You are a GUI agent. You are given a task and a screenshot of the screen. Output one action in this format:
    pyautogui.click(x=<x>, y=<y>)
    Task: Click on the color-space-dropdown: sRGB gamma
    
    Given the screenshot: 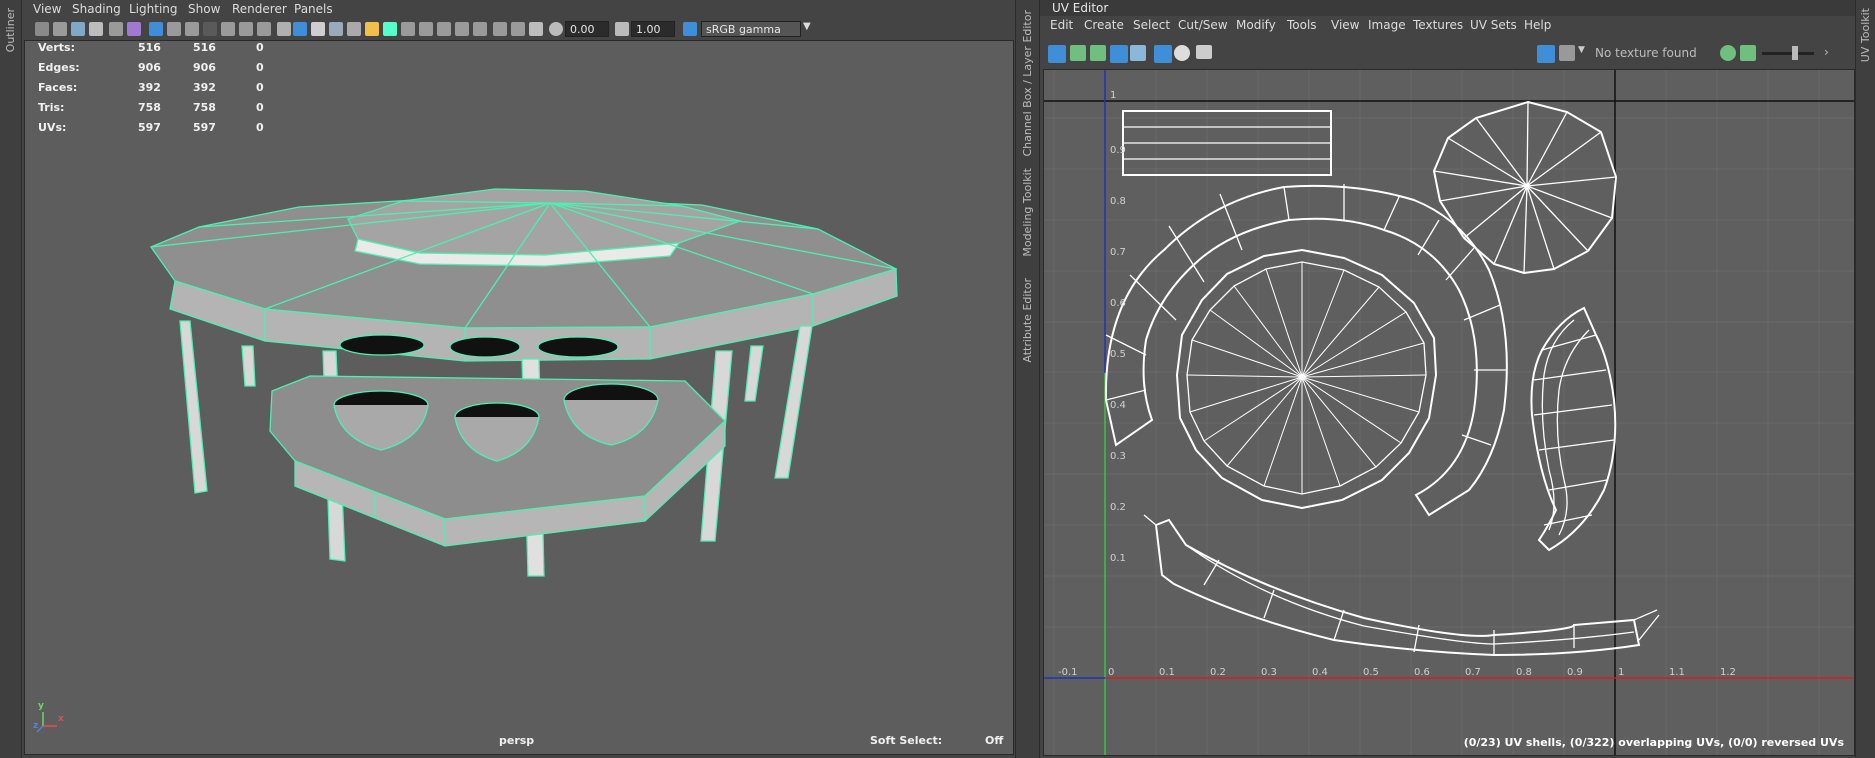 What is the action you would take?
    pyautogui.click(x=751, y=29)
    